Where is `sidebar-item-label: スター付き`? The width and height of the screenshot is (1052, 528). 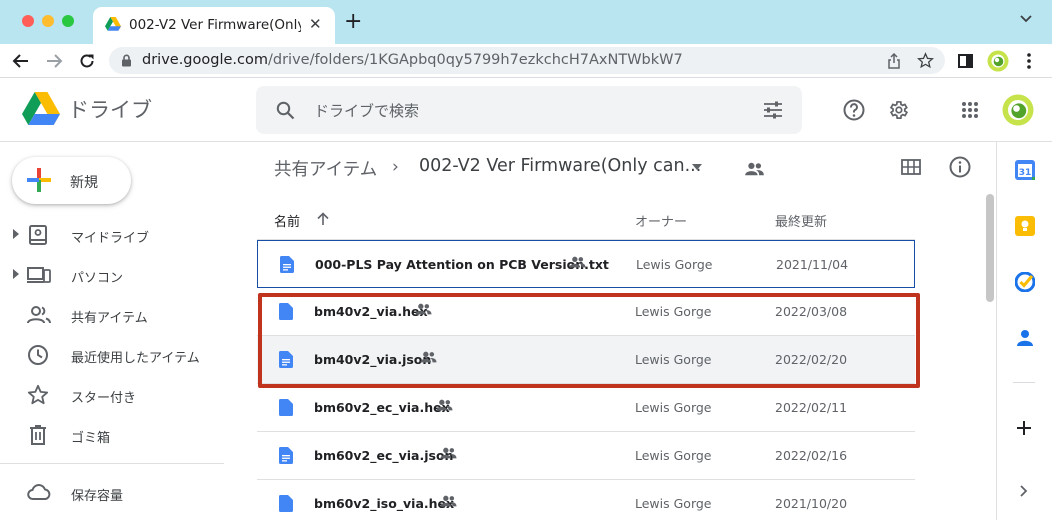 sidebar-item-label: スター付き is located at coordinates (104, 398).